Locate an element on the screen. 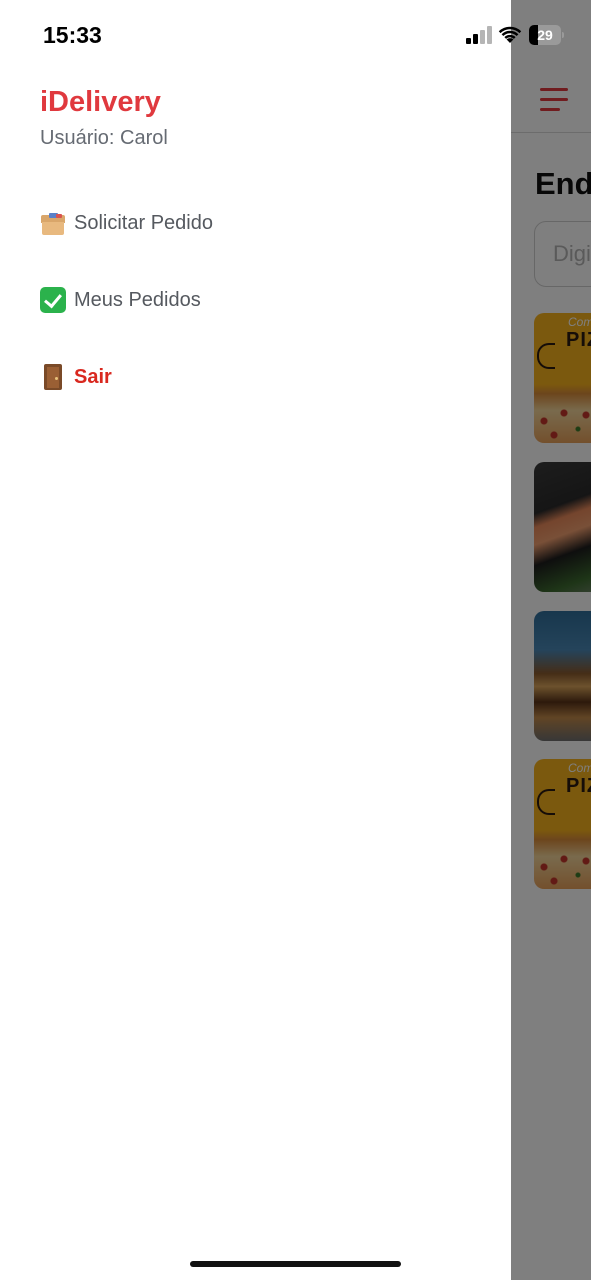 The image size is (591, 1280). nav-item-label: Solicitar Pedido is located at coordinates (143, 222).